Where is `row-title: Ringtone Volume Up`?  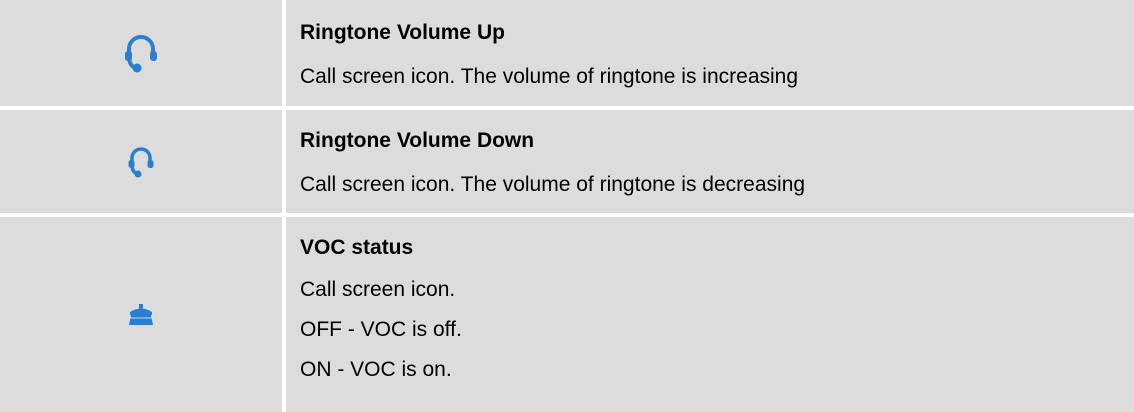
row-title: Ringtone Volume Up is located at coordinates (402, 32).